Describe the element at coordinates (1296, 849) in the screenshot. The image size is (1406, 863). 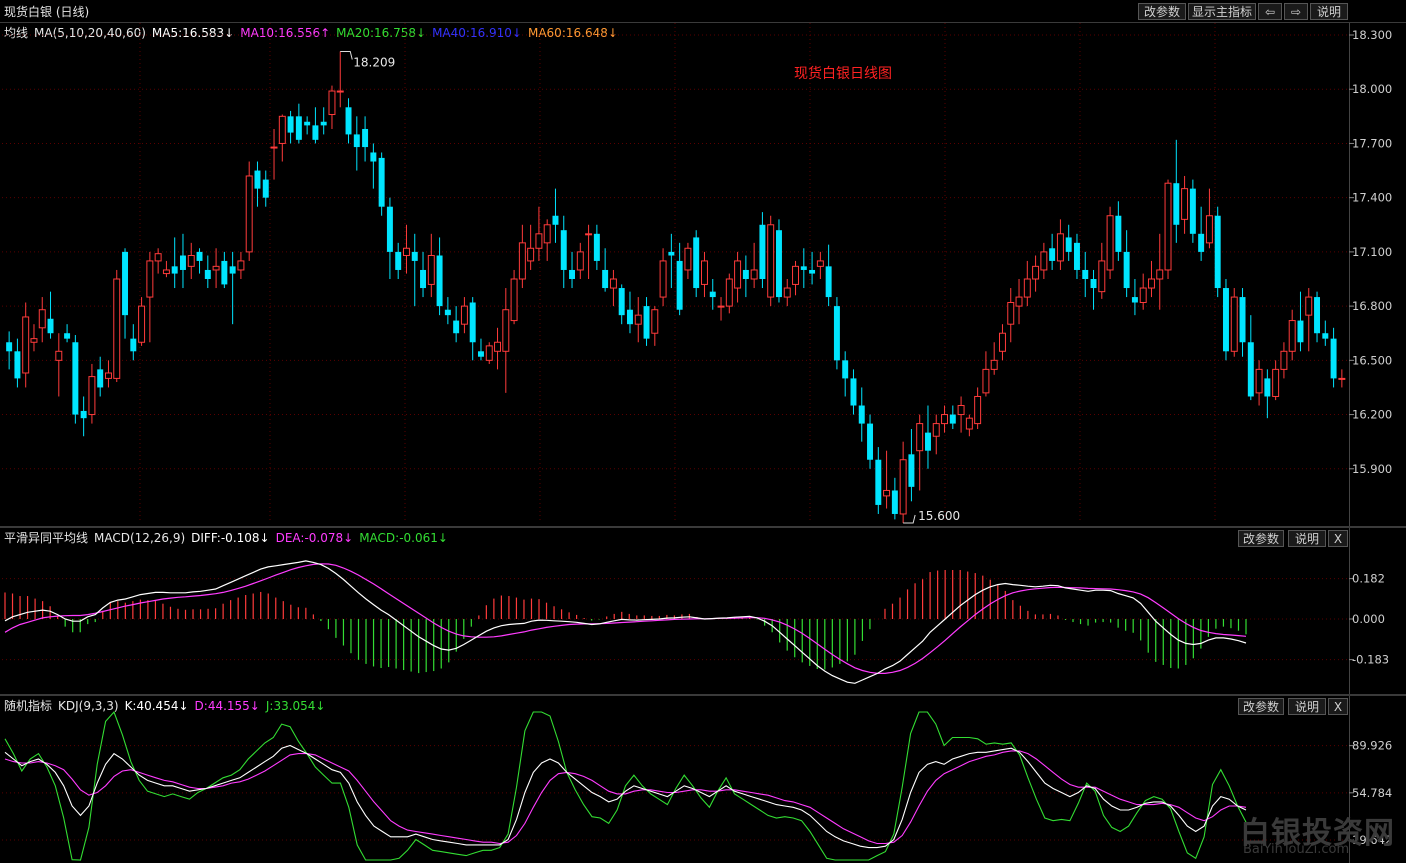
I see `watermark-url: BaiYinTouZi.com` at that location.